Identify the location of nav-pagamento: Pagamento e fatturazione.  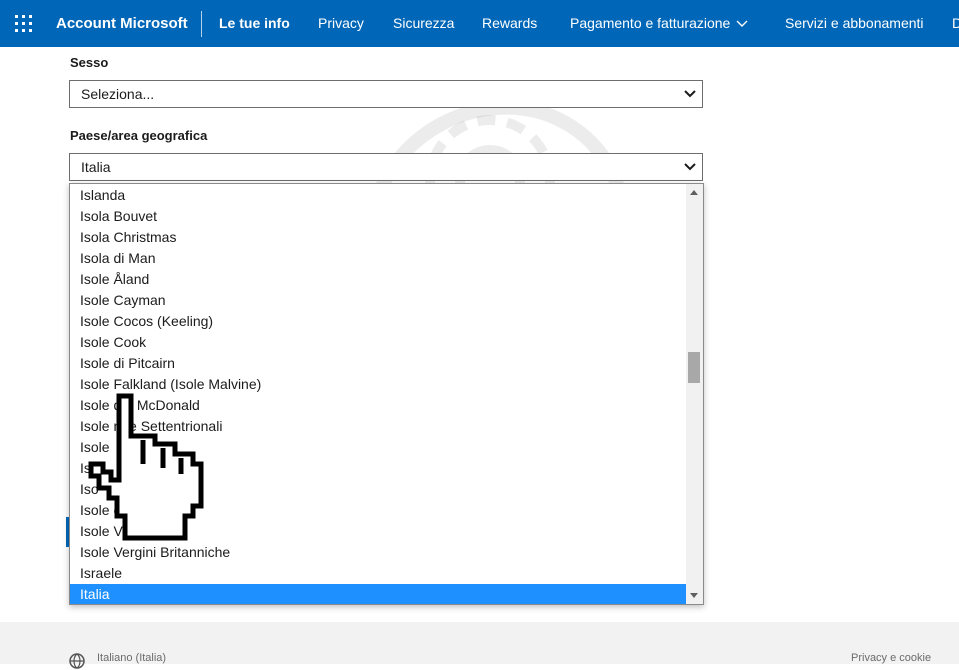
(659, 23).